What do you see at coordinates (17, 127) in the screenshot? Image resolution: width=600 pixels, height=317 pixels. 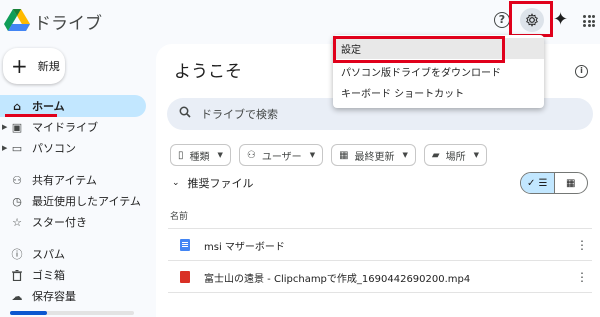 I see `drive-icon: ▣` at bounding box center [17, 127].